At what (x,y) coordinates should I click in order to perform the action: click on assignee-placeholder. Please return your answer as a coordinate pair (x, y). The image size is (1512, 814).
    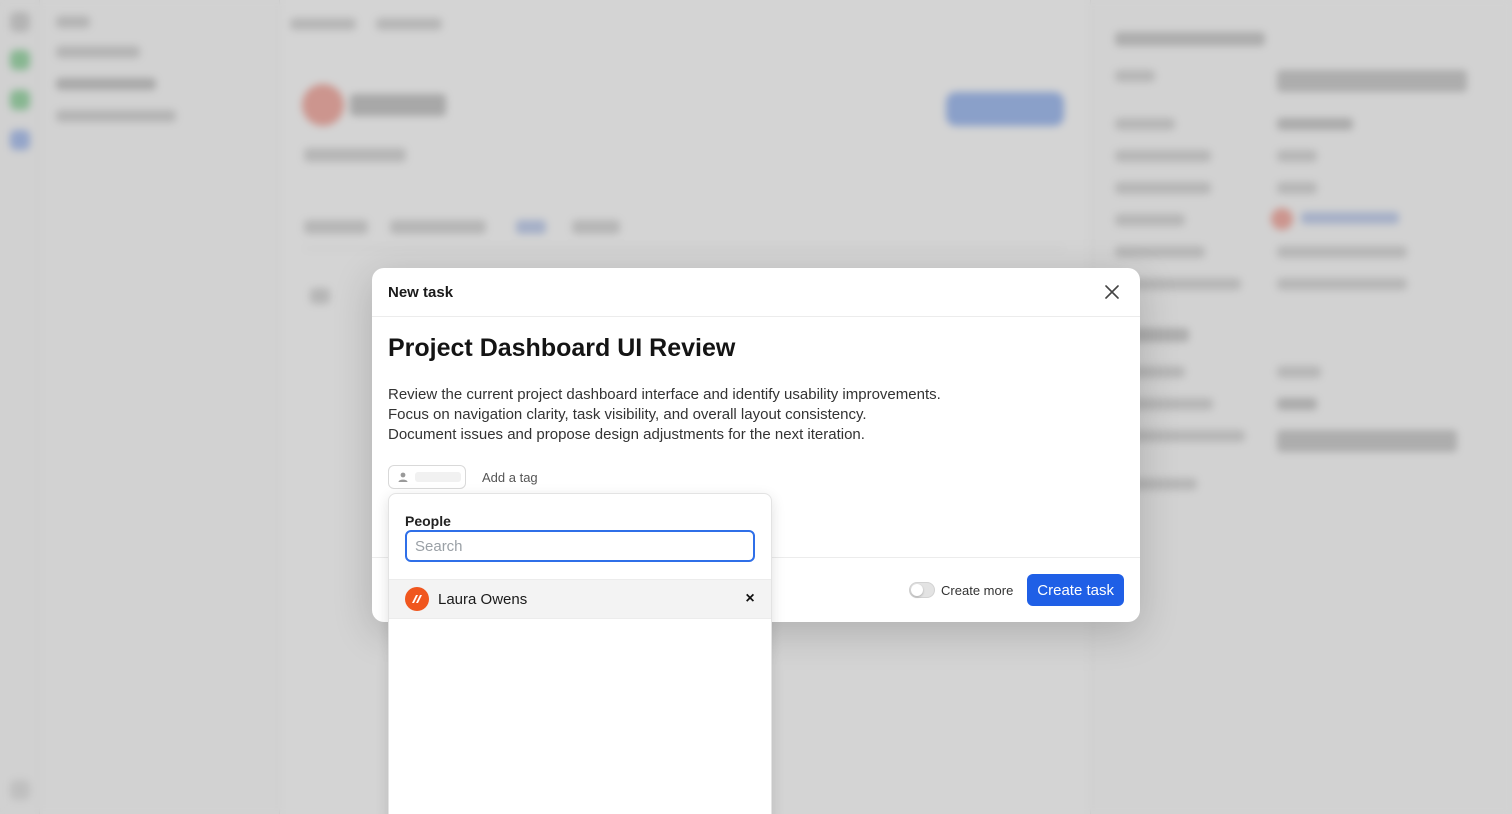
    Looking at the image, I should click on (438, 477).